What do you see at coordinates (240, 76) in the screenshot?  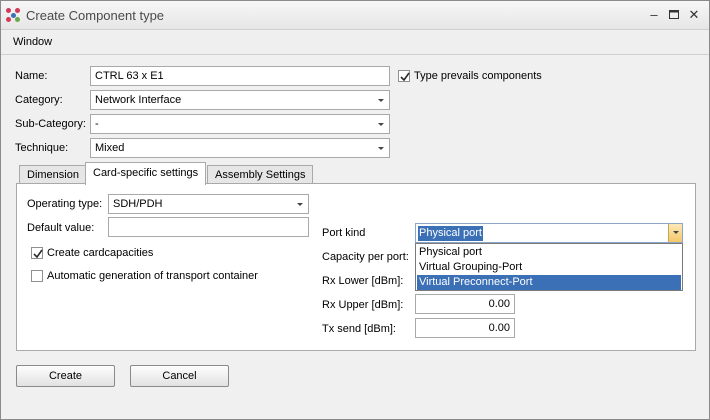 I see `name-input: CTRL 63 x E1` at bounding box center [240, 76].